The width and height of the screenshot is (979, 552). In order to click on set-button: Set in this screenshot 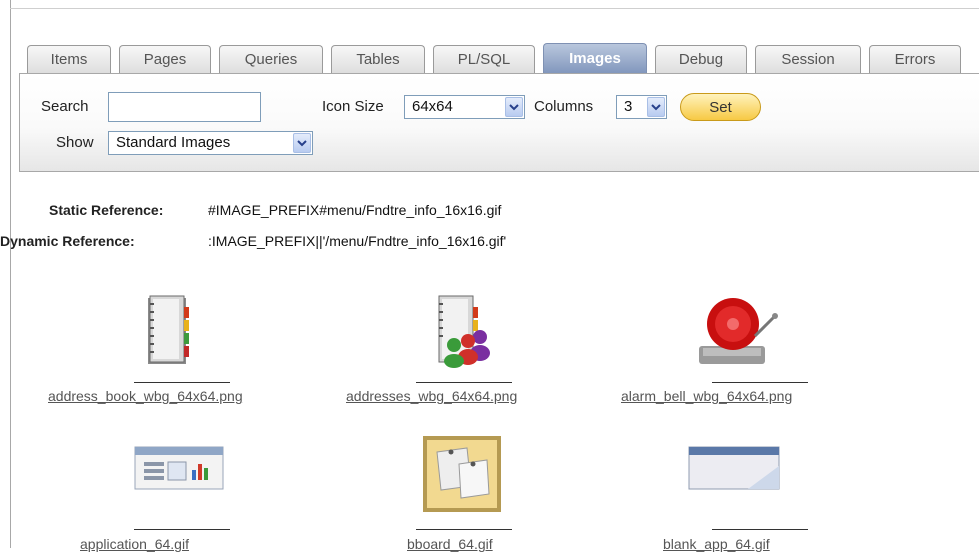, I will do `click(720, 107)`.